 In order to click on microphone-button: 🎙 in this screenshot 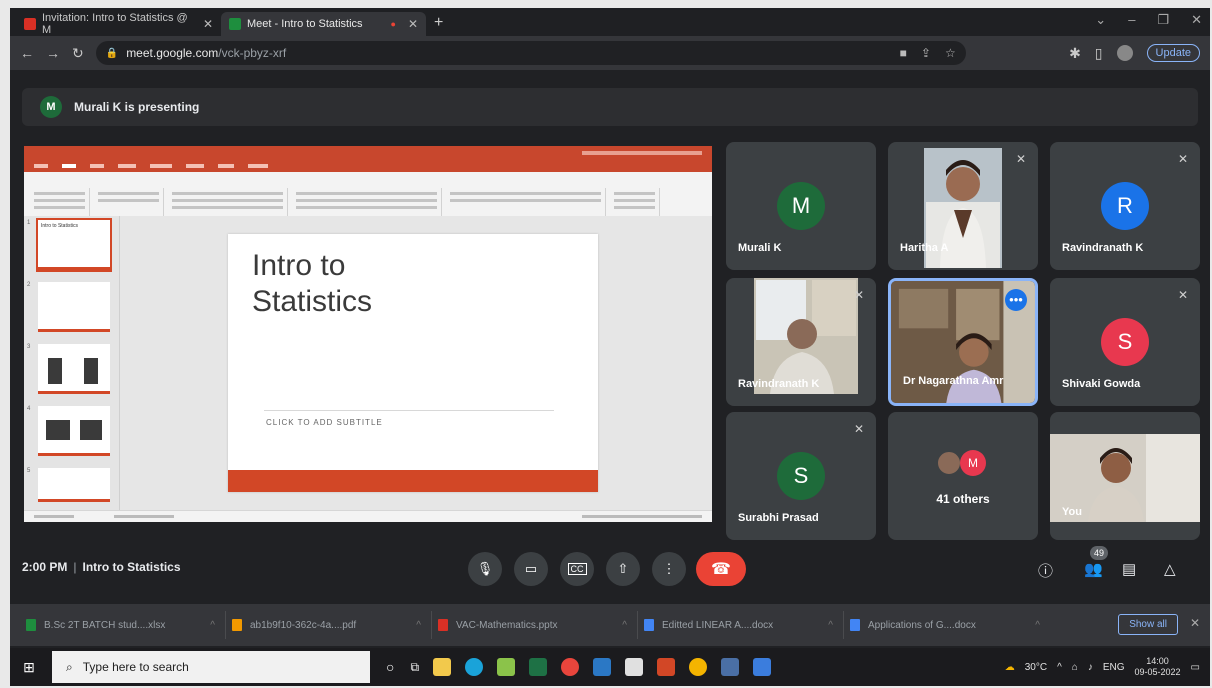, I will do `click(485, 569)`.